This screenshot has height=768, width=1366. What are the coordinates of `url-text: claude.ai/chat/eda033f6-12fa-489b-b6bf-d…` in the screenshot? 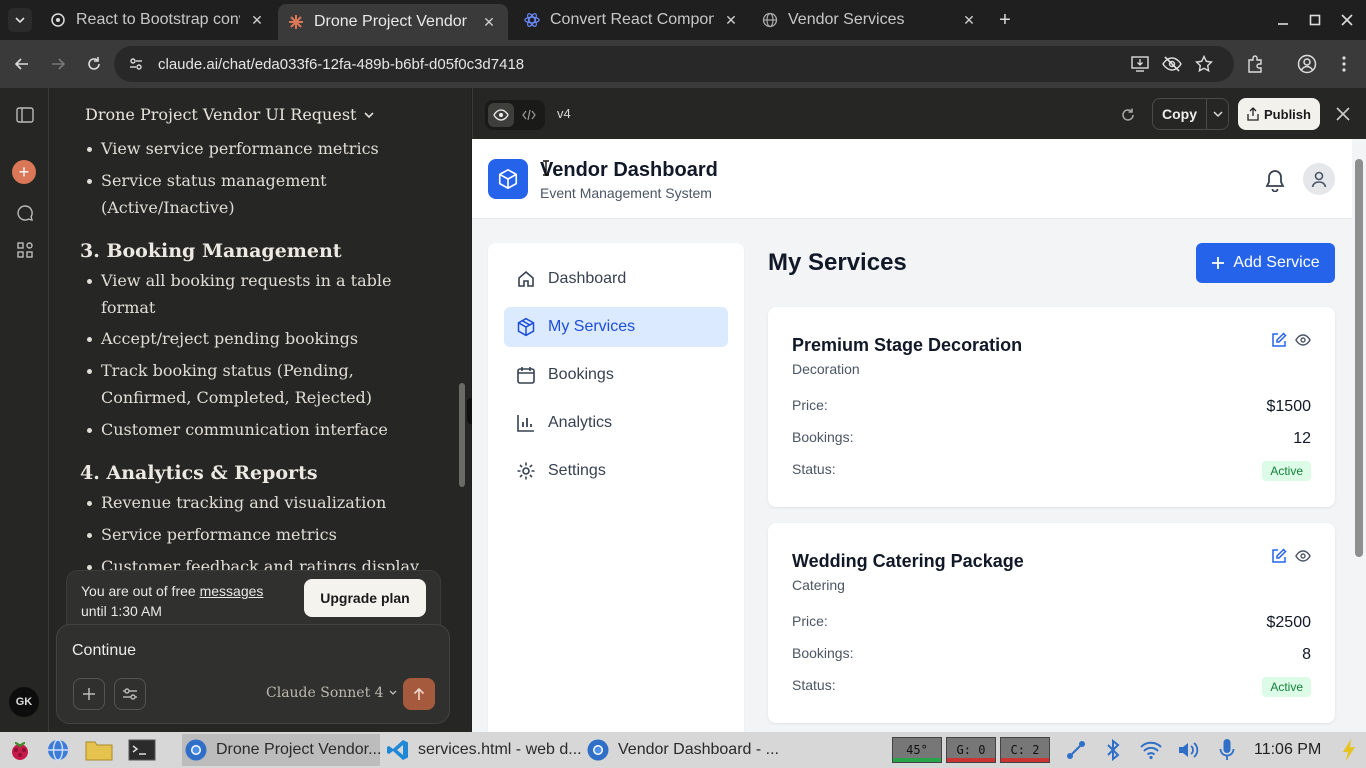 It's located at (341, 64).